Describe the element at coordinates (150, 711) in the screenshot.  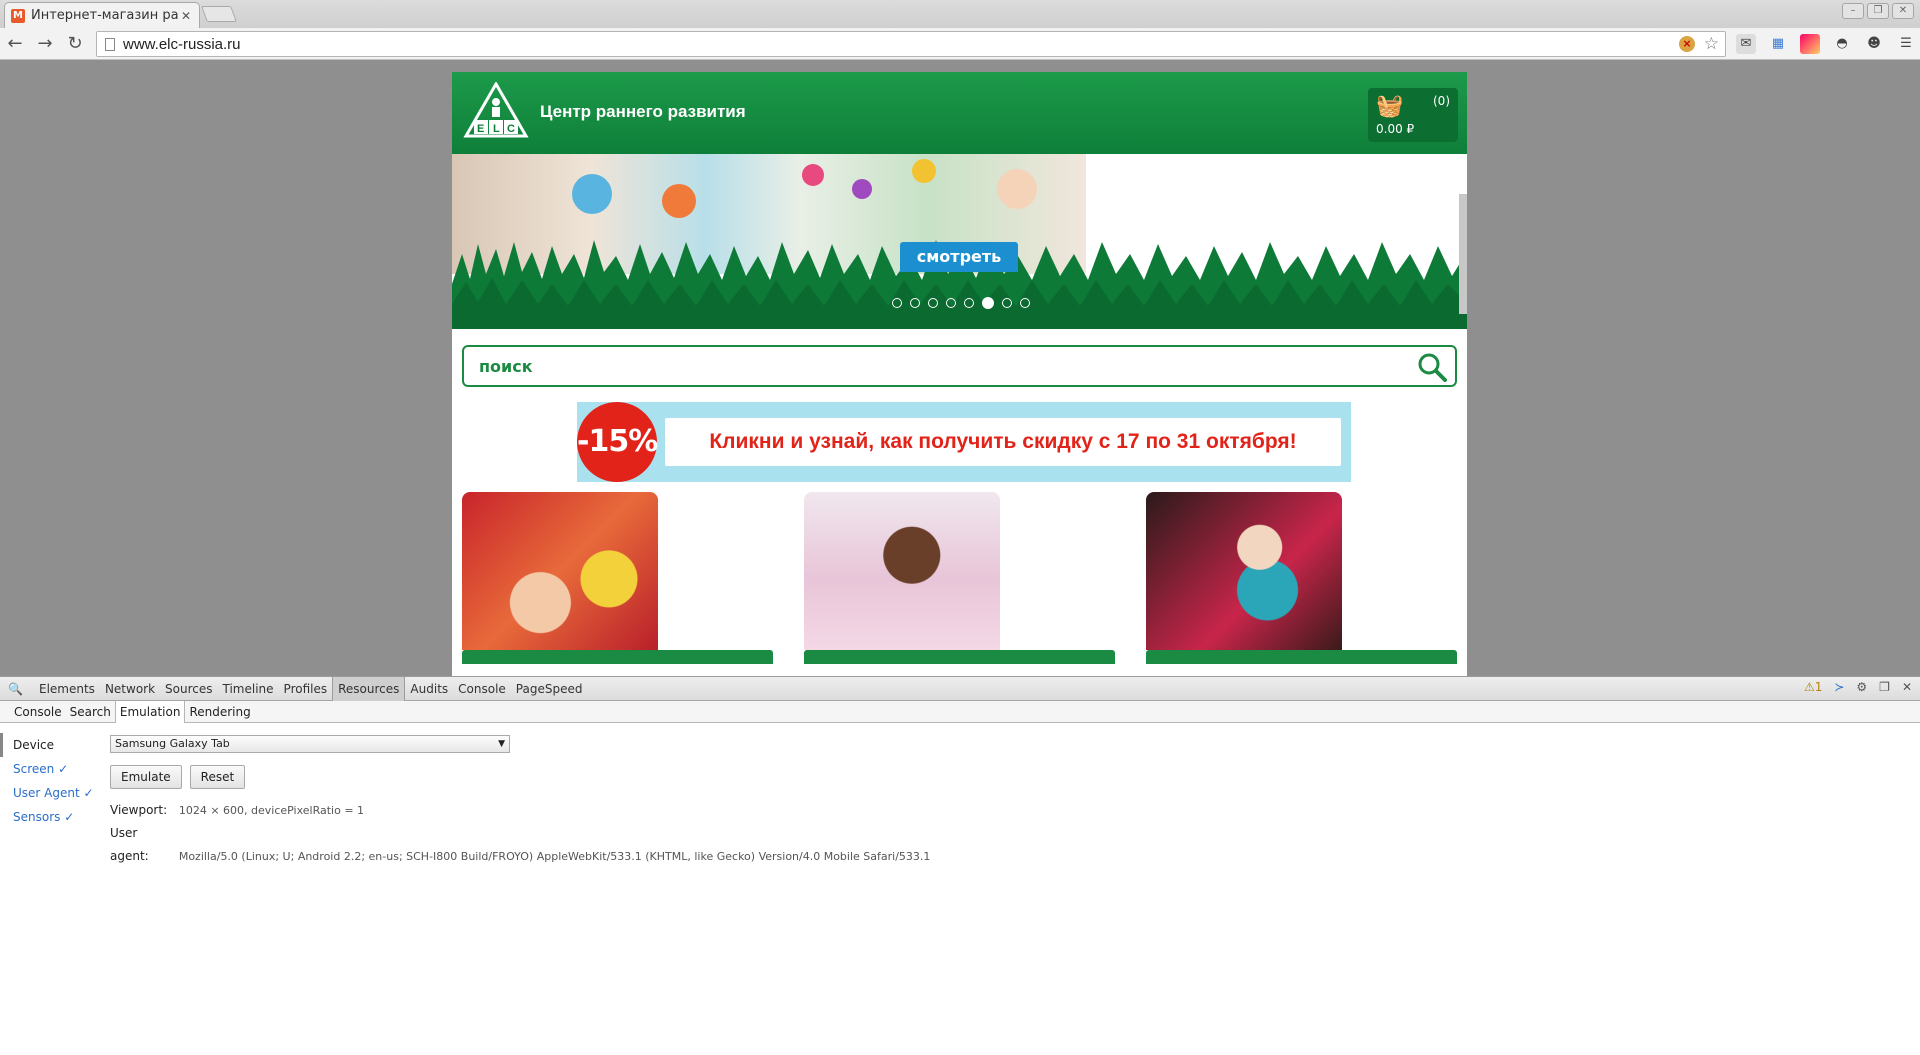
I see `drawer-tab-emulation: Emulation` at that location.